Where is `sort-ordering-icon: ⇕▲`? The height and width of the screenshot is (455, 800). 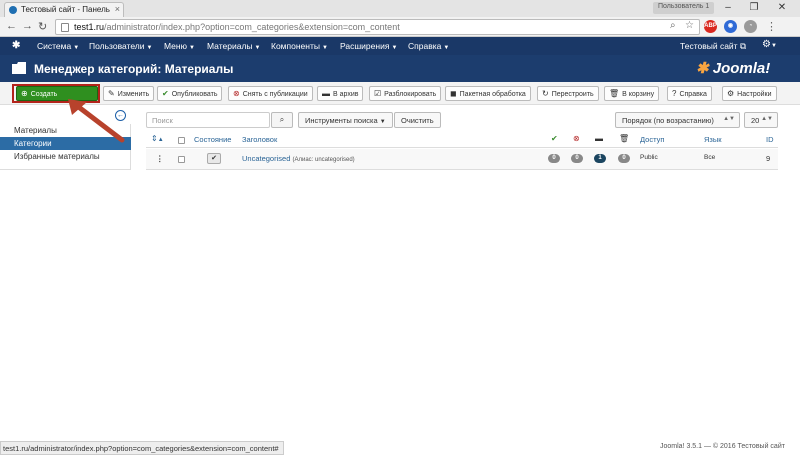 sort-ordering-icon: ⇕▲ is located at coordinates (157, 138).